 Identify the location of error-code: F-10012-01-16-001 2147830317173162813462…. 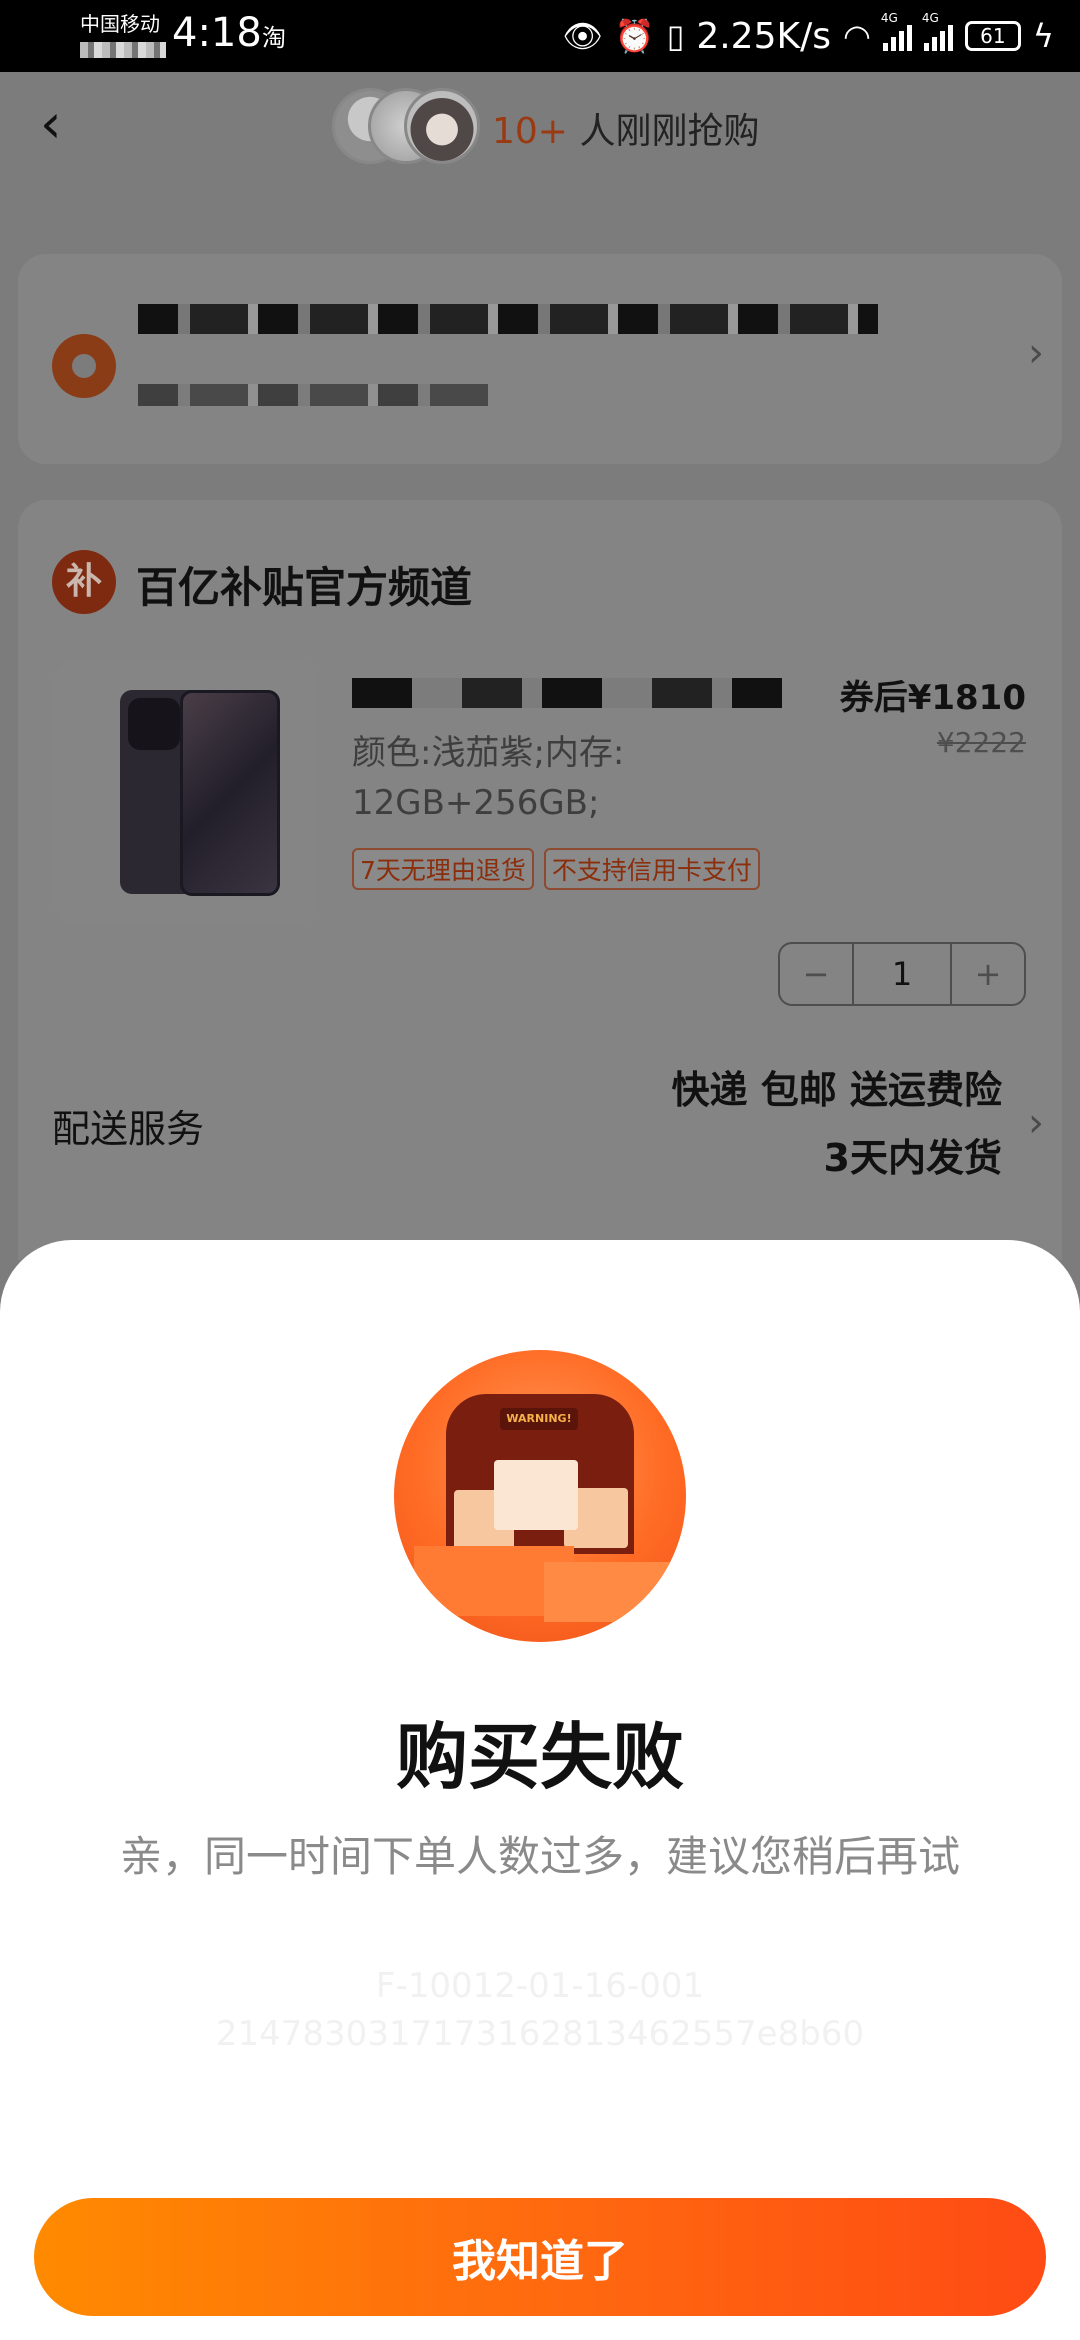
(540, 2010).